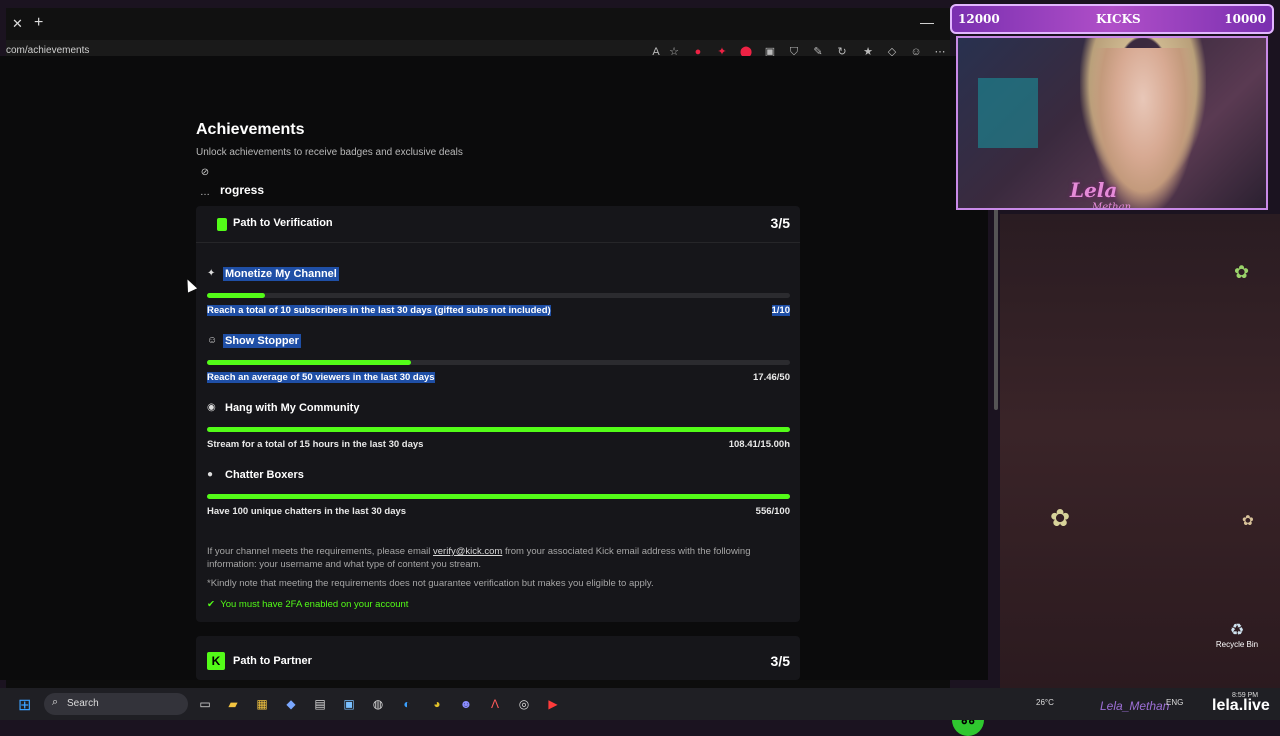 This screenshot has width=1280, height=736. Describe the element at coordinates (17, 24) in the screenshot. I see `close-tab-icon: ✕` at that location.